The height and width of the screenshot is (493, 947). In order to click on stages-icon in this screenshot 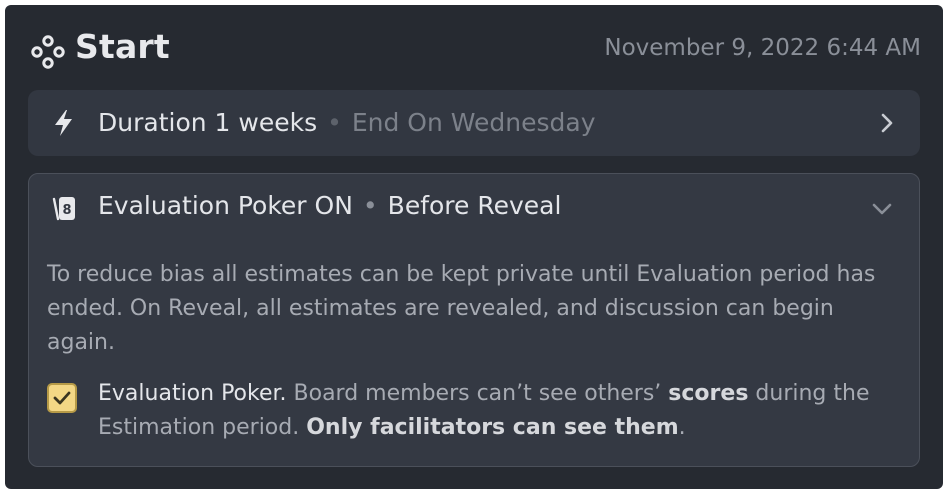, I will do `click(48, 52)`.